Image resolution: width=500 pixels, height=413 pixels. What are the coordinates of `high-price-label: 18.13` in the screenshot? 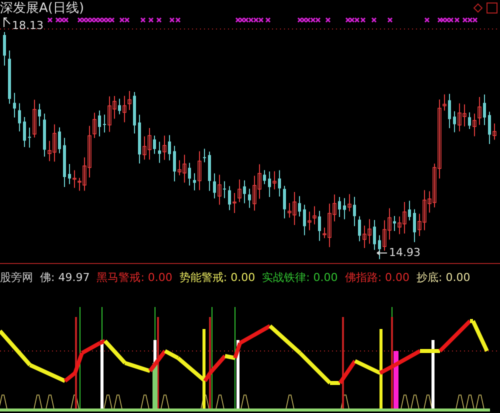 It's located at (28, 25).